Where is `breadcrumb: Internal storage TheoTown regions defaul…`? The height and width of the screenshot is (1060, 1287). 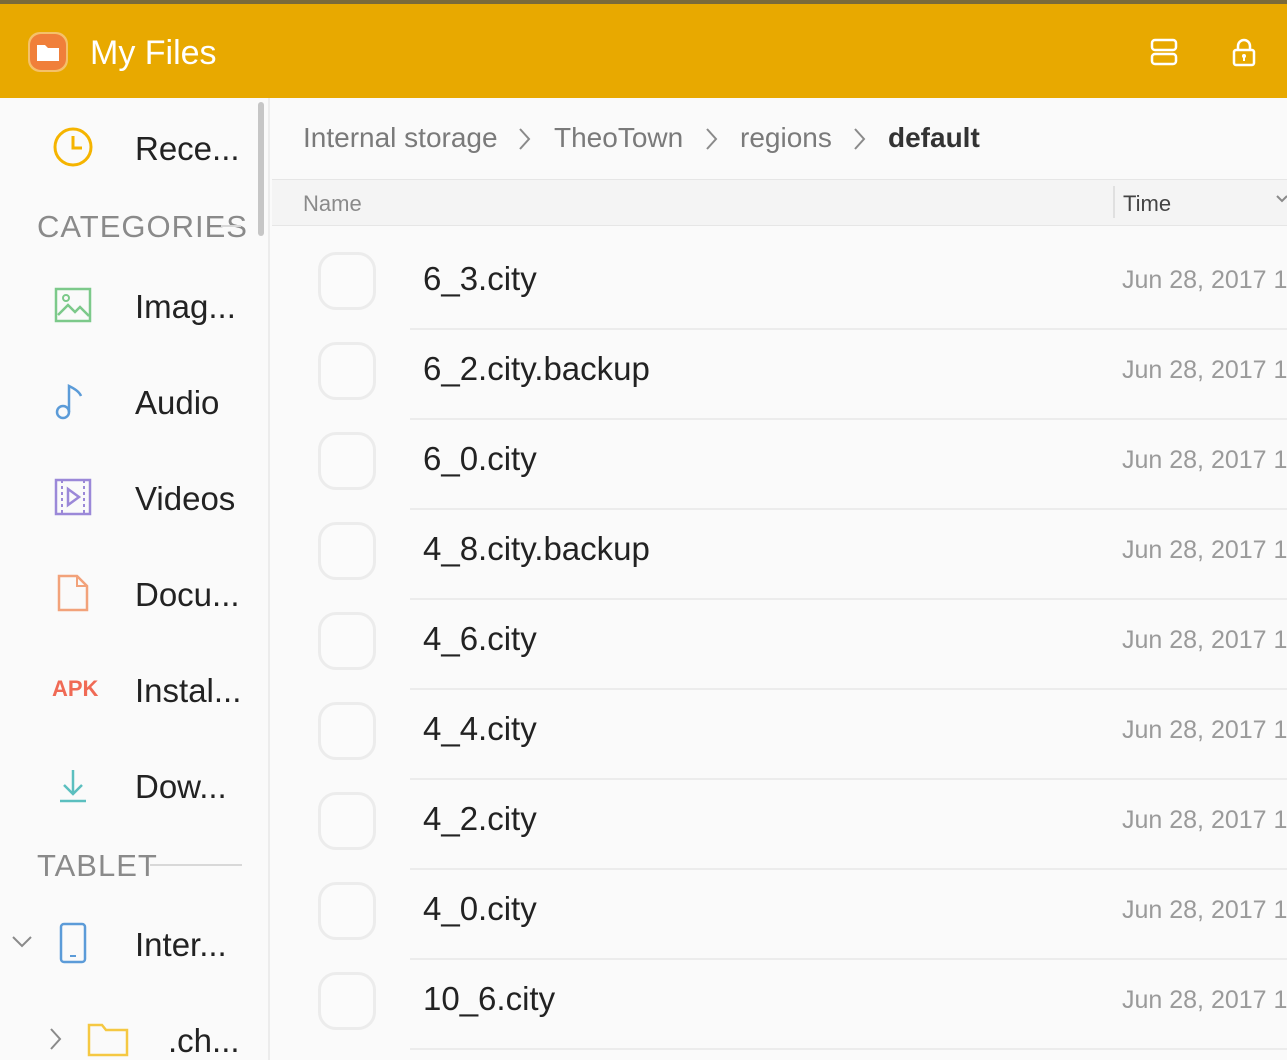
breadcrumb: Internal storage TheoTown regions defaul… is located at coordinates (779, 139).